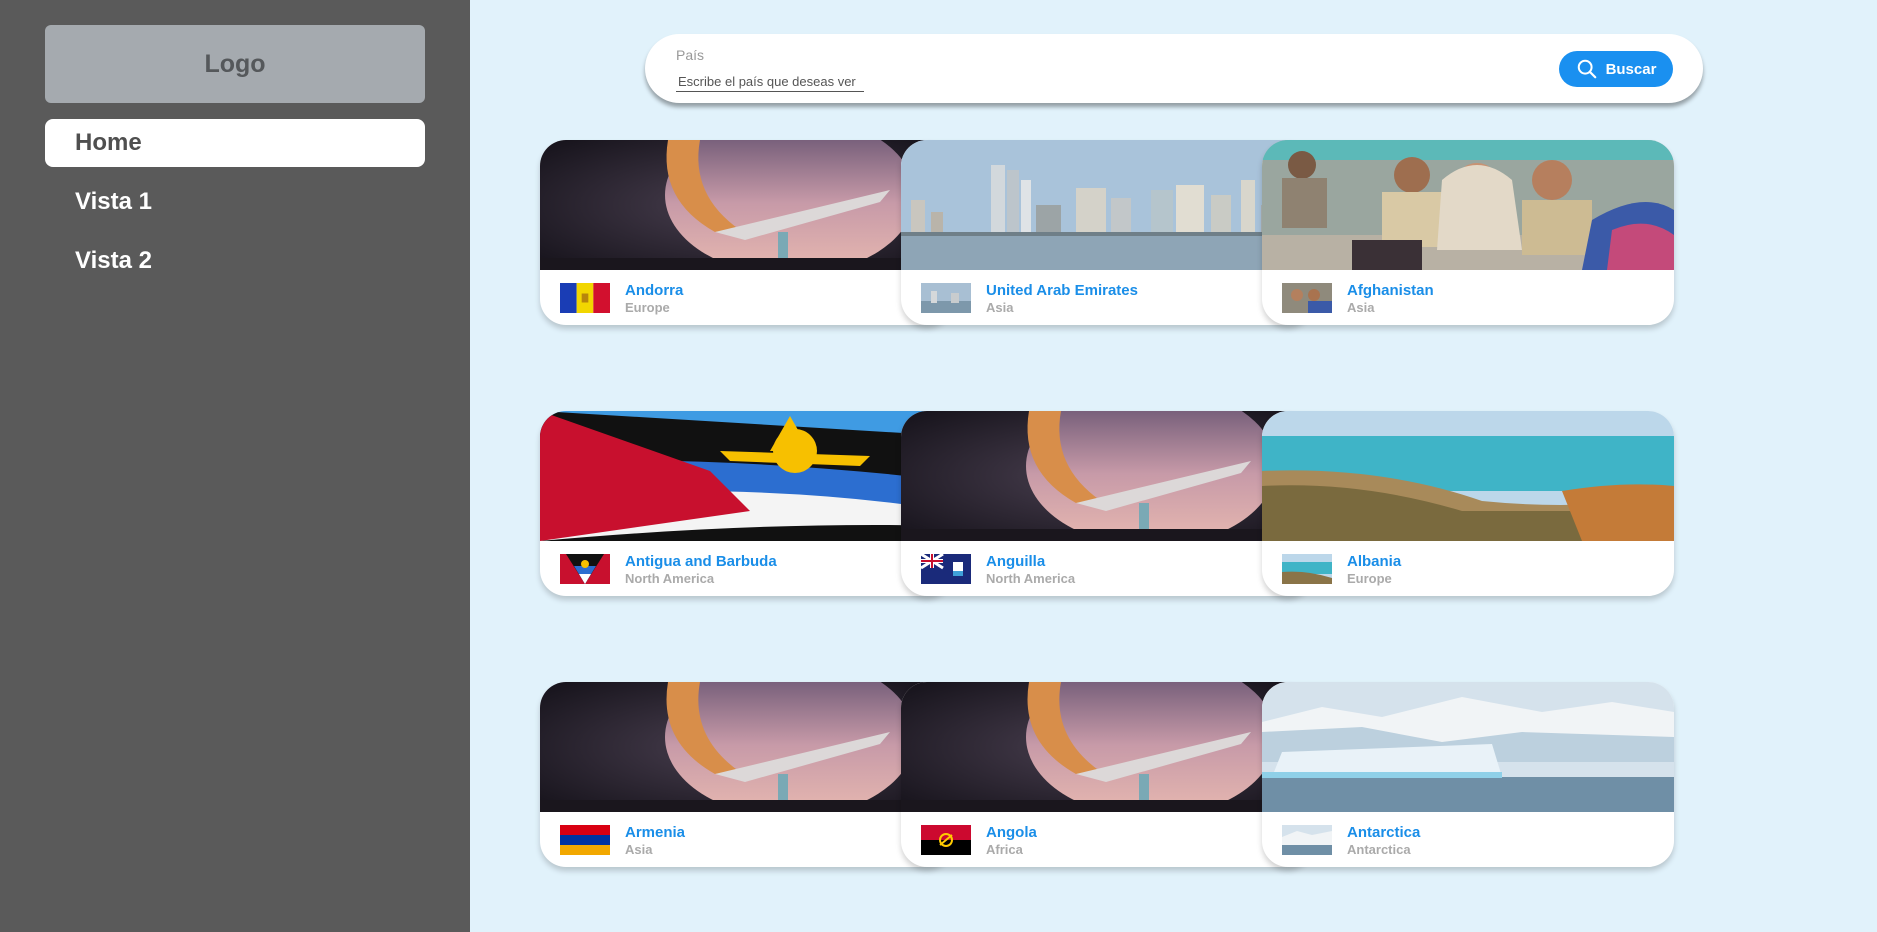 The width and height of the screenshot is (1877, 932). I want to click on search-icon, so click(1586, 69).